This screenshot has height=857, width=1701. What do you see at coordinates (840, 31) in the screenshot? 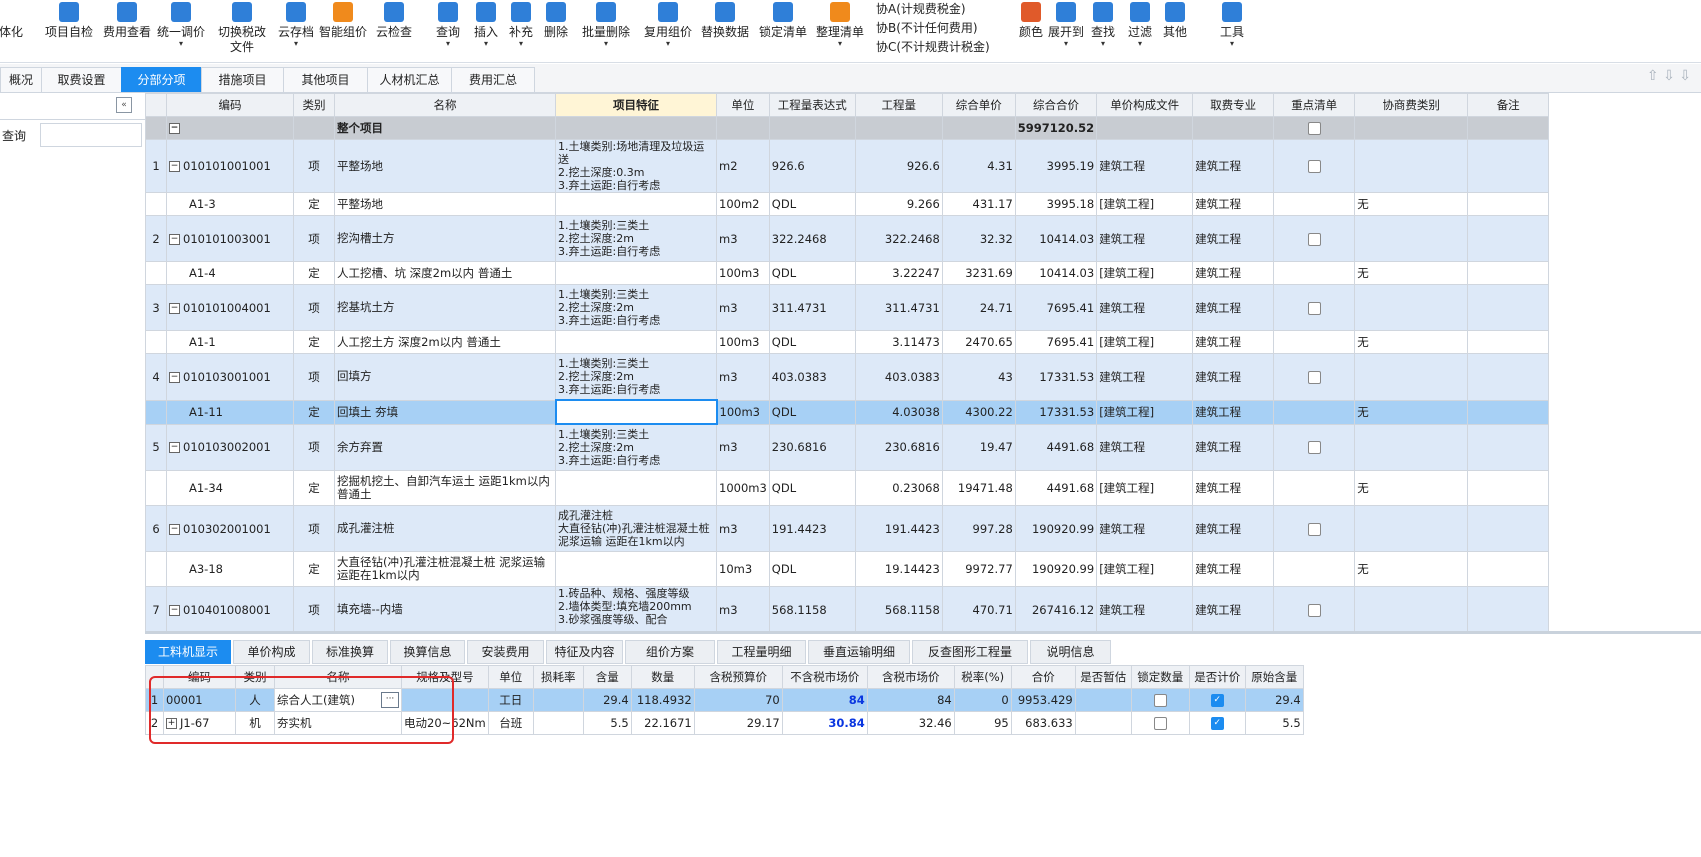
I see `toolbar-button-16: 整理清单 ▾` at bounding box center [840, 31].